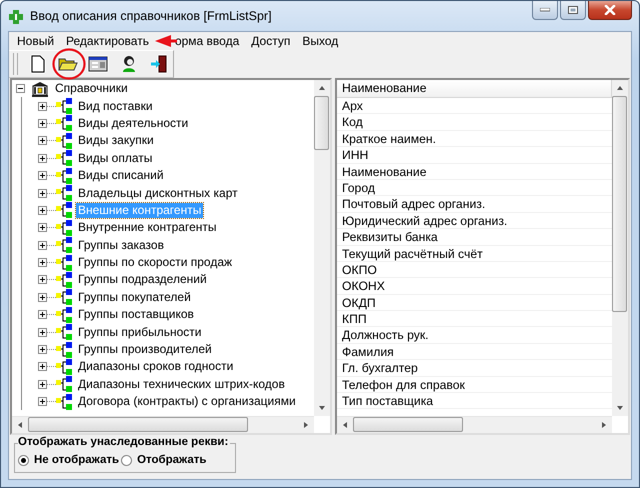 The width and height of the screenshot is (640, 488). I want to click on tree-item: Внутренние контрагенты, so click(147, 228).